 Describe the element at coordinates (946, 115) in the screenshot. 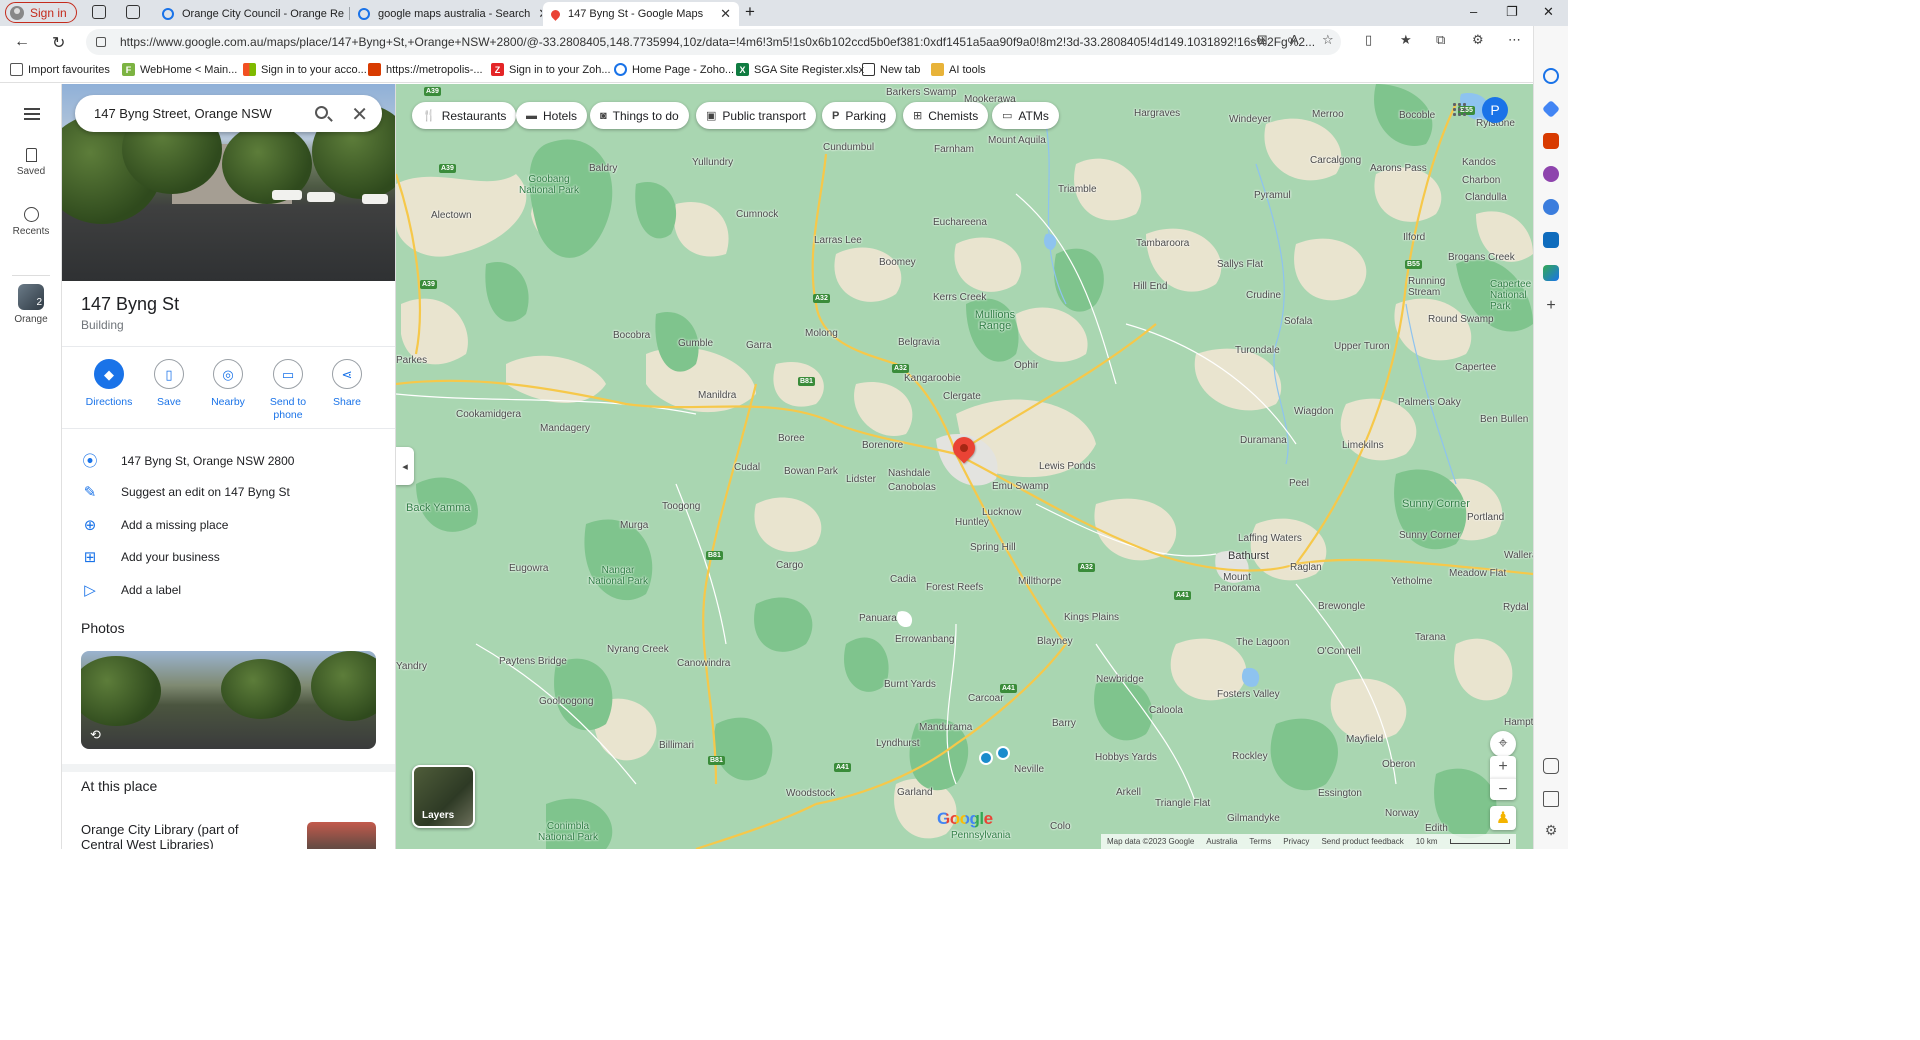

I see `chip-chemists: ⊞ Chemists` at that location.